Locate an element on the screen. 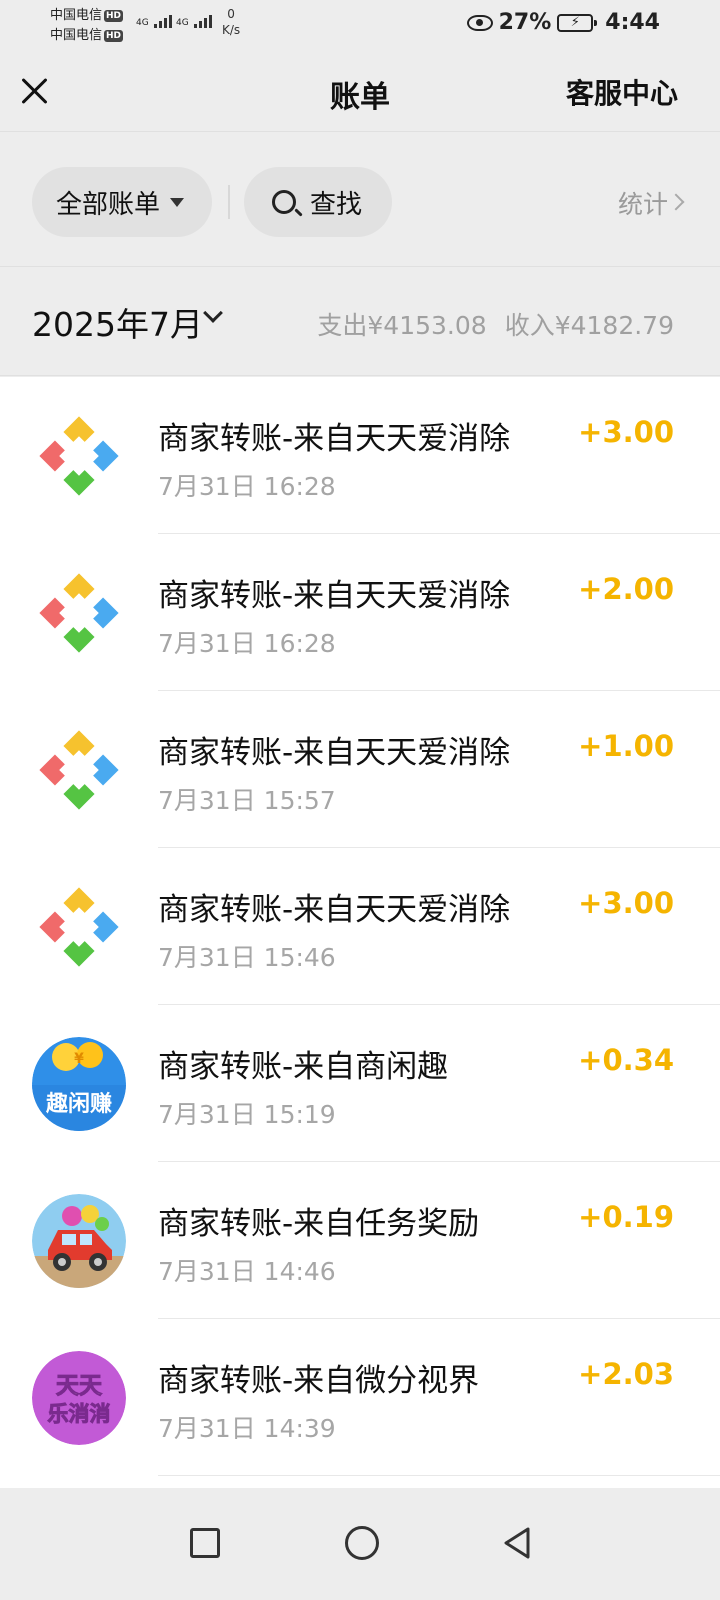  signal-1: 4G is located at coordinates (154, 20).